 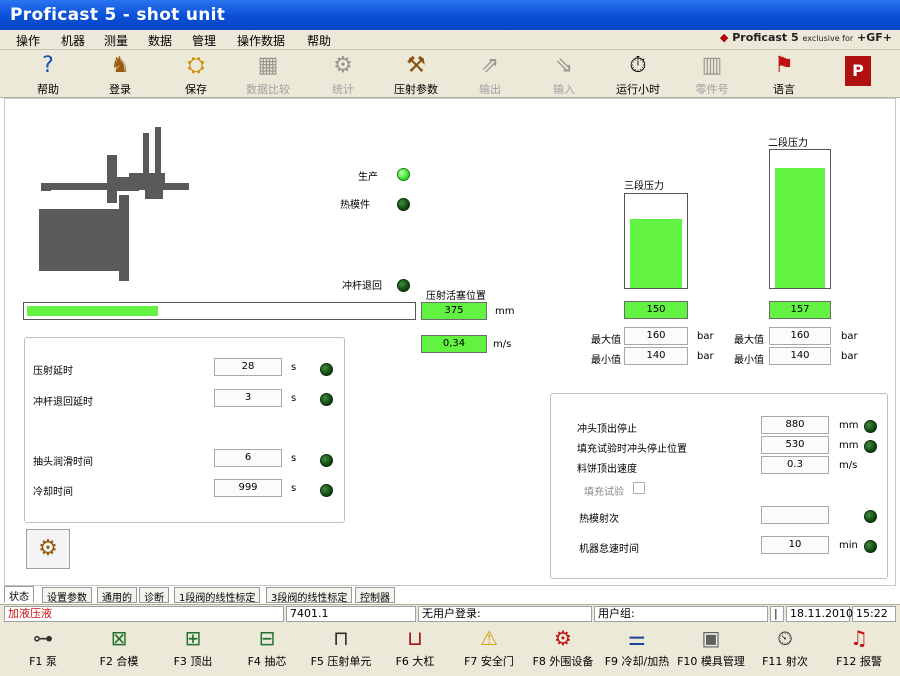 I want to click on shot-delay-field: 28, so click(x=248, y=367).